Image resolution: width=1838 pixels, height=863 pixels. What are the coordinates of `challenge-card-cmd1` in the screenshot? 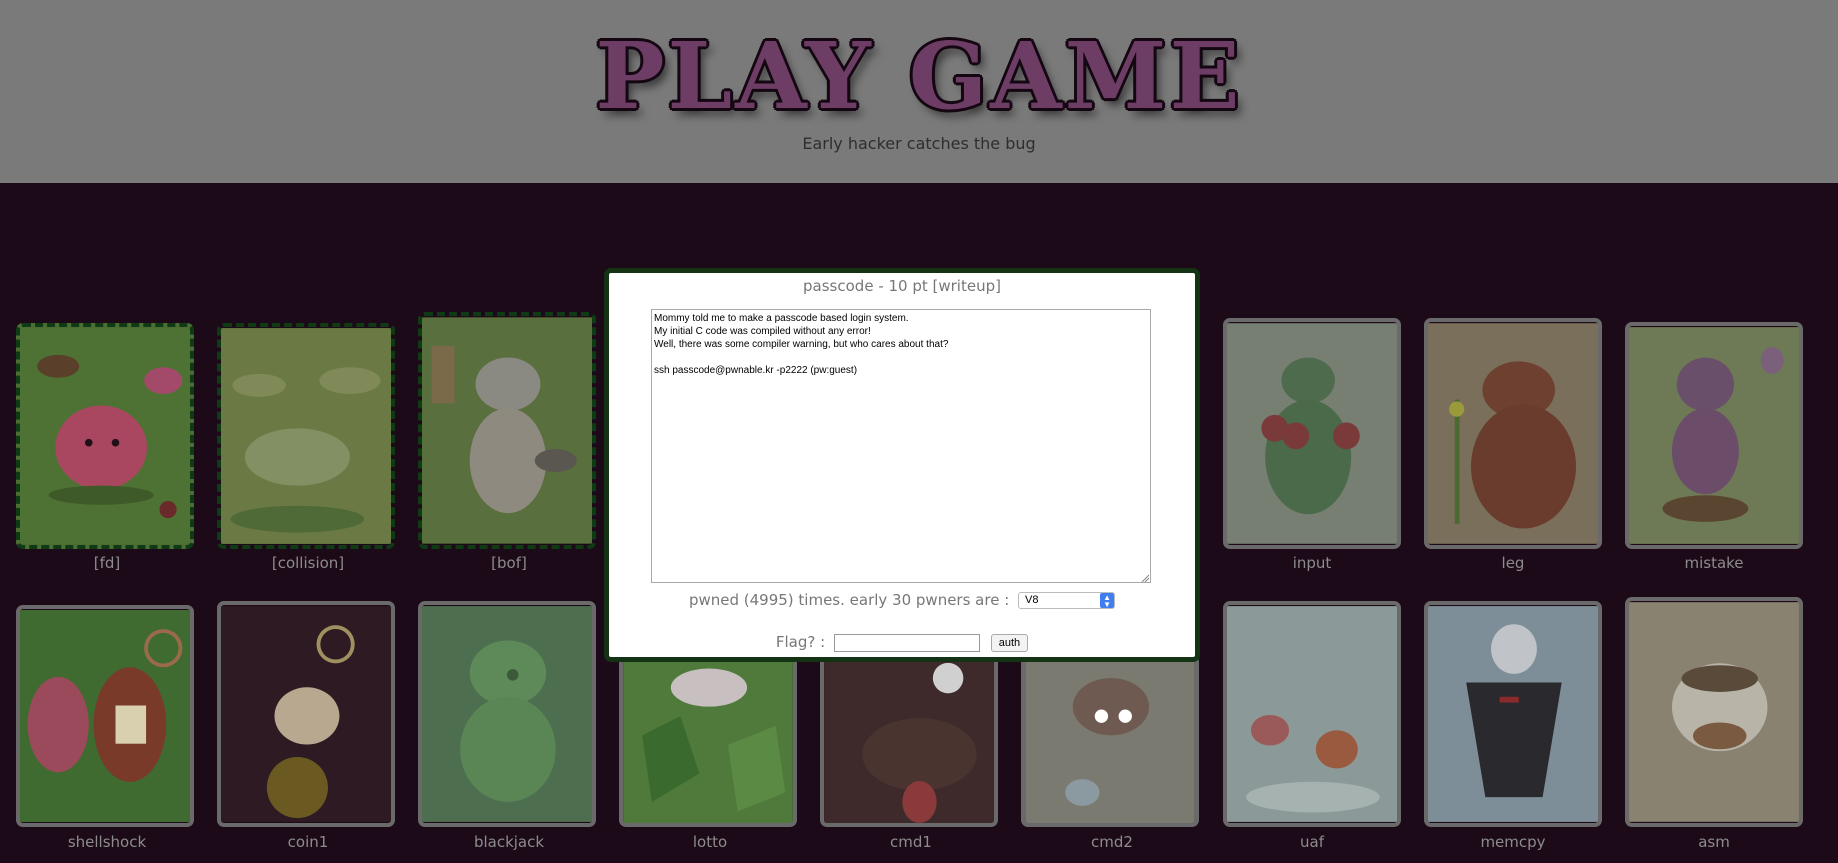 It's located at (909, 741).